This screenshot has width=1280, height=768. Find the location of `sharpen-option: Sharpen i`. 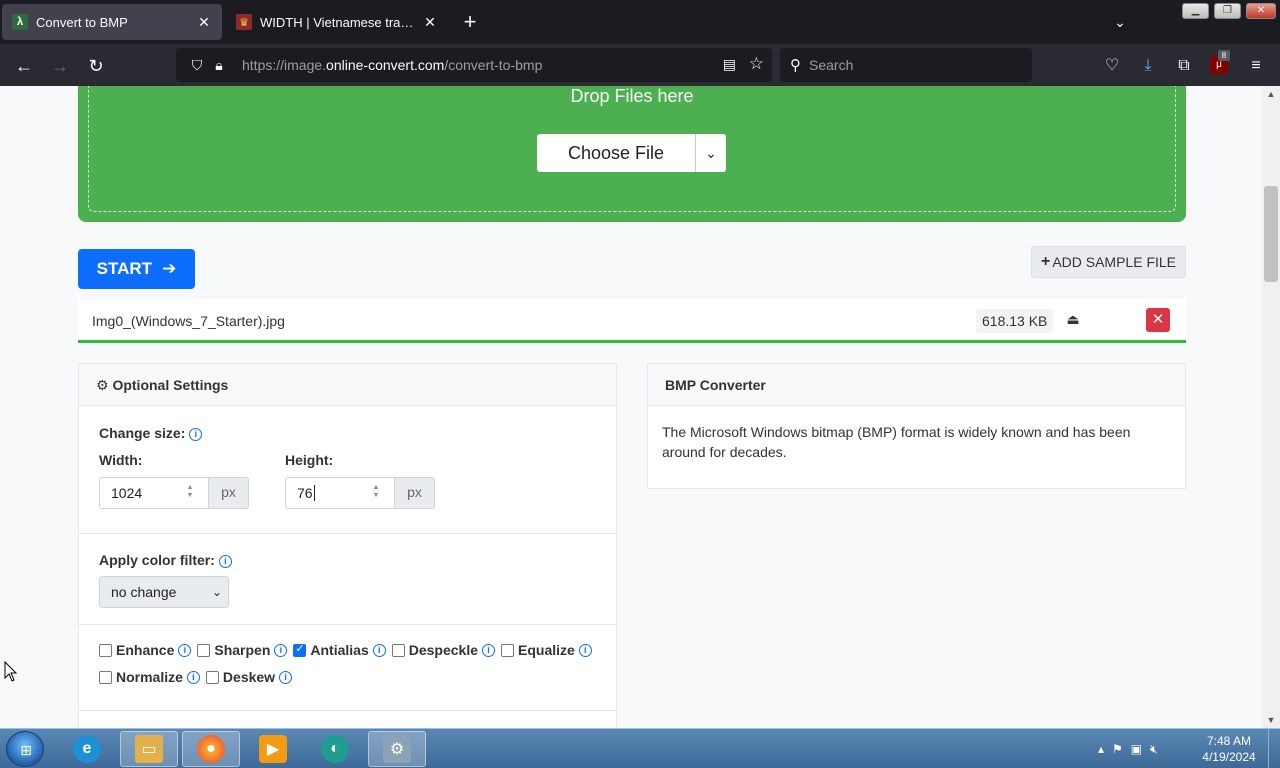

sharpen-option: Sharpen i is located at coordinates (242, 650).